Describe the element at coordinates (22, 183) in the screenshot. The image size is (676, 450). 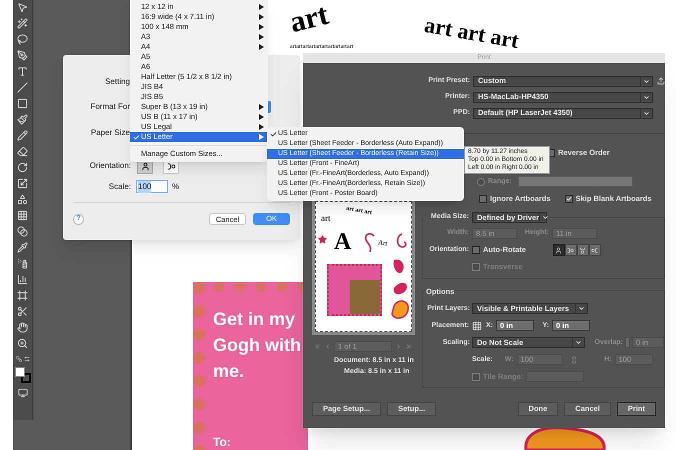
I see `scale-icon` at that location.